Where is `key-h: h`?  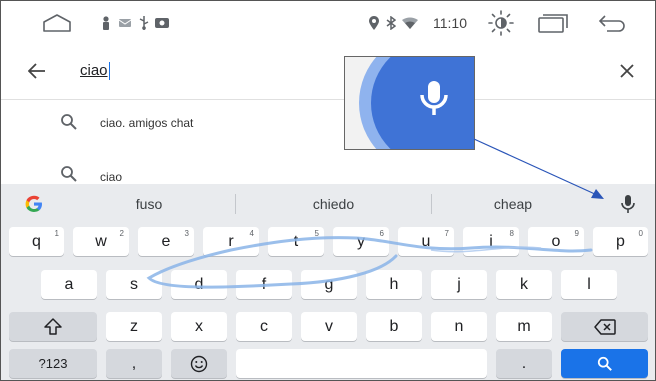
key-h: h is located at coordinates (394, 284).